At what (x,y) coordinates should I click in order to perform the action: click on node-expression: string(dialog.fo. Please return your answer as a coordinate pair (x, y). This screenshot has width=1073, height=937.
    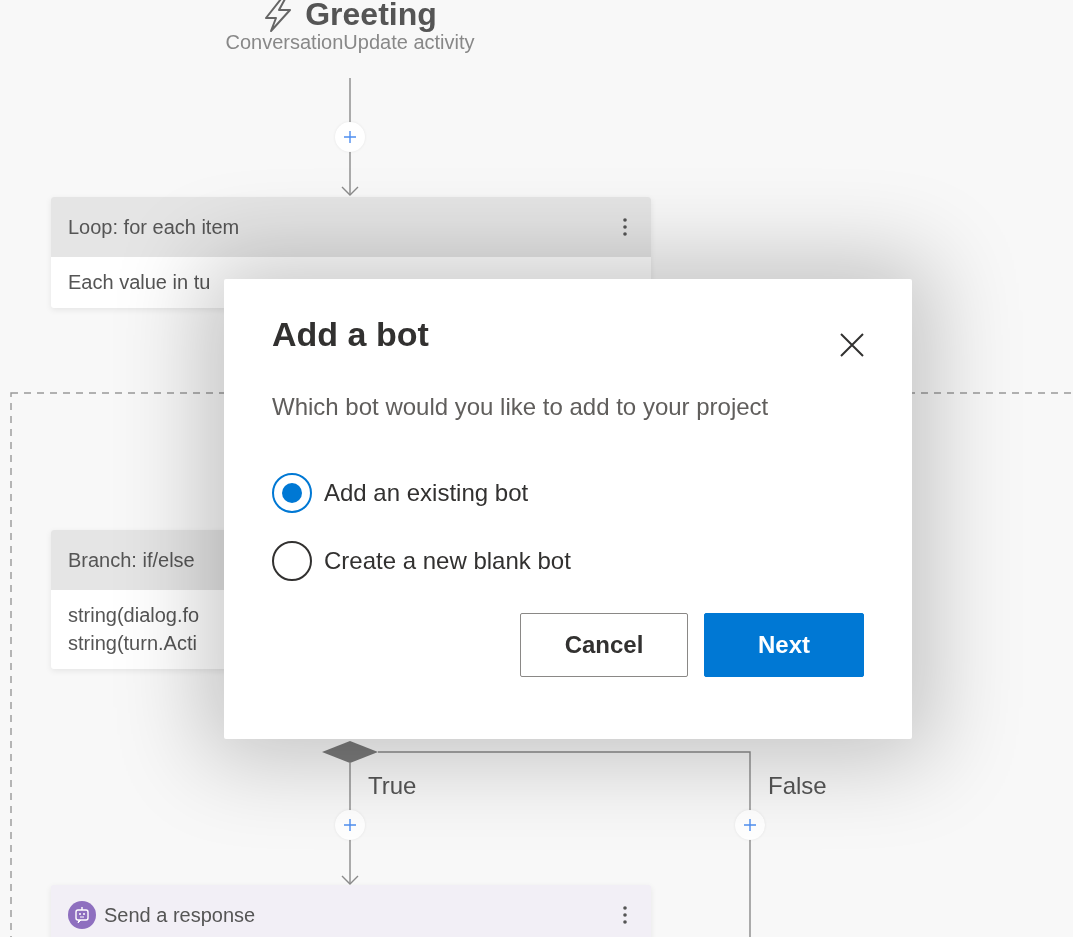
    Looking at the image, I should click on (134, 615).